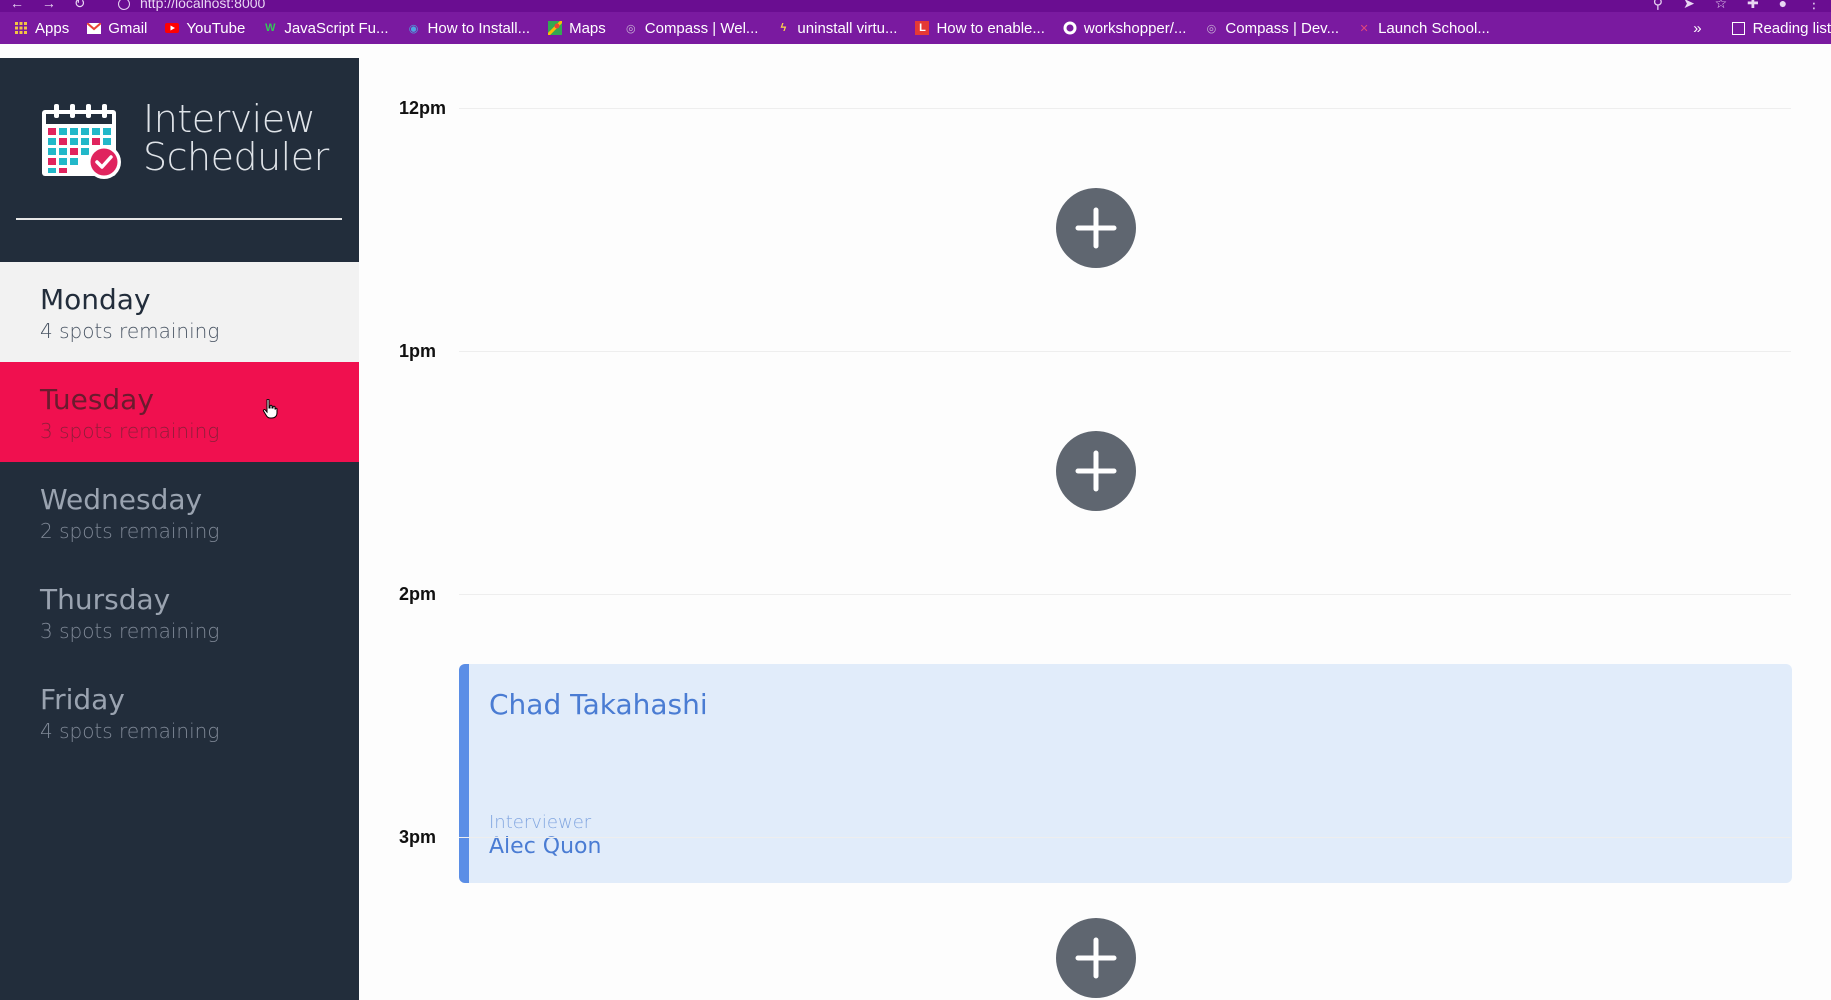 Image resolution: width=1831 pixels, height=1000 pixels. I want to click on day-name: Monday, so click(95, 299).